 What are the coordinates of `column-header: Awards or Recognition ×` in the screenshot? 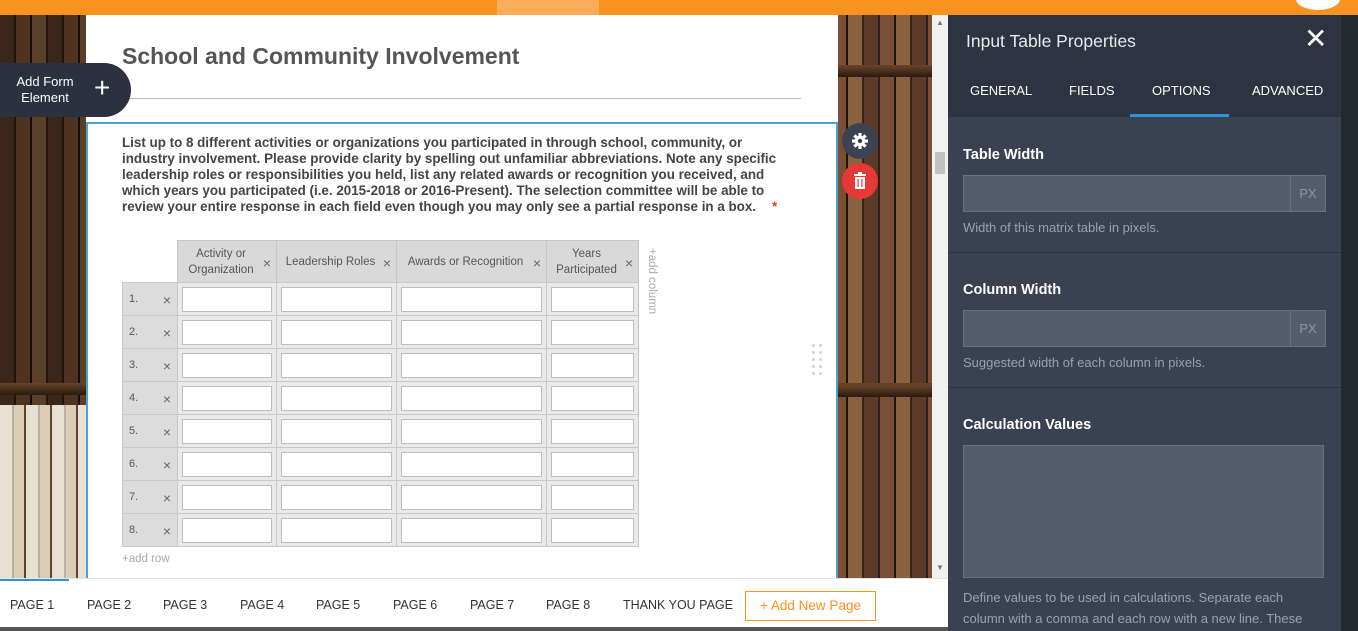 It's located at (471, 261).